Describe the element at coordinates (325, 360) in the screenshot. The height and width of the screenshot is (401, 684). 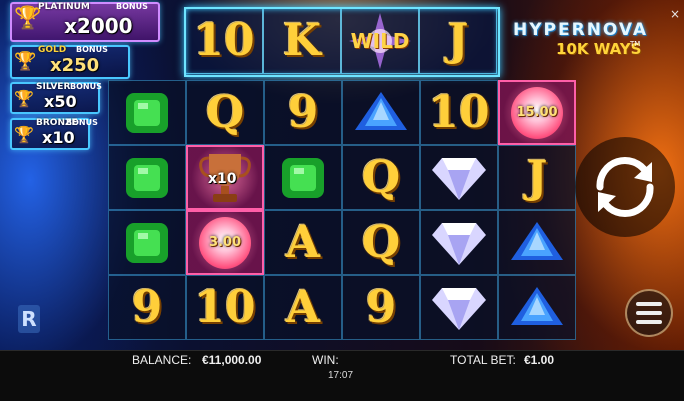
I see `win-label: WIN:` at that location.